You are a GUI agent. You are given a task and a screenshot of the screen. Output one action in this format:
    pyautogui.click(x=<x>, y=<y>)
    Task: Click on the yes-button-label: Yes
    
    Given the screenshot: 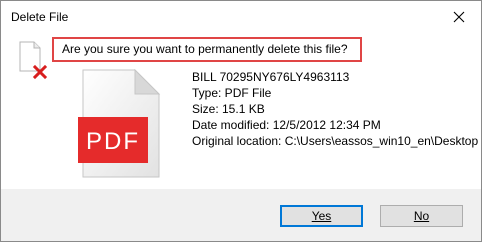 What is the action you would take?
    pyautogui.click(x=321, y=216)
    